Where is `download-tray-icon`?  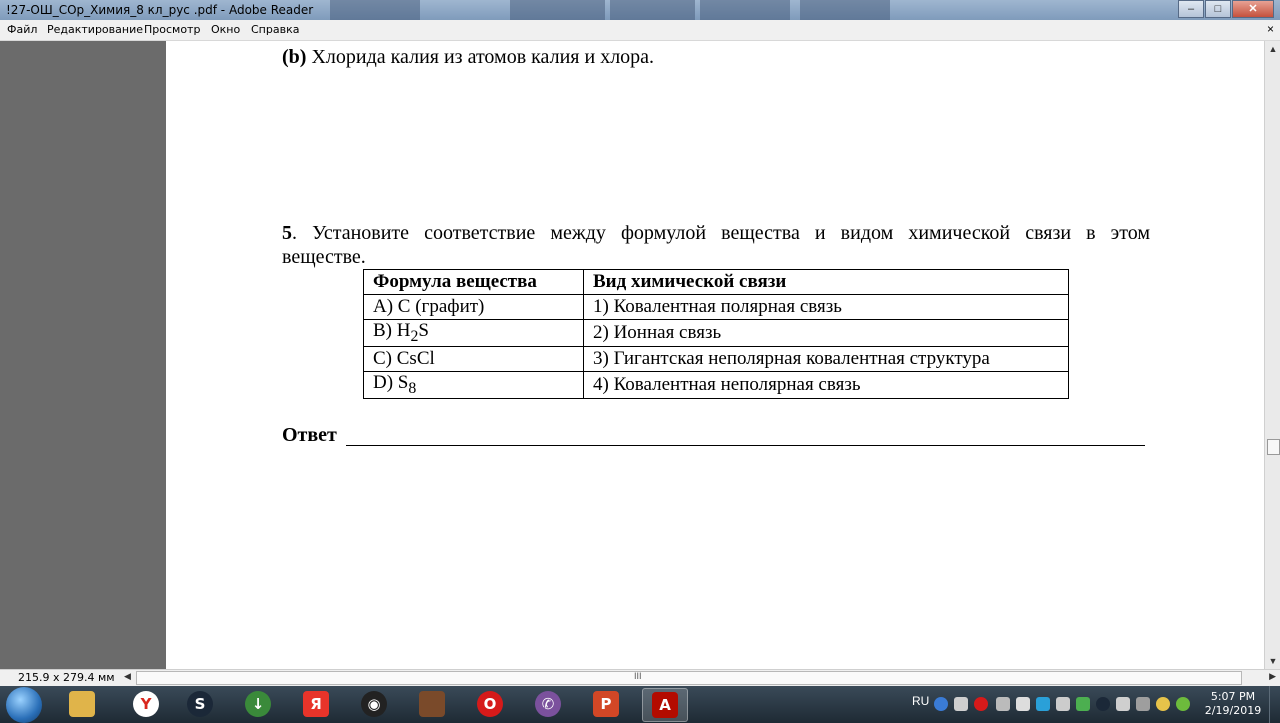
download-tray-icon is located at coordinates (1083, 704).